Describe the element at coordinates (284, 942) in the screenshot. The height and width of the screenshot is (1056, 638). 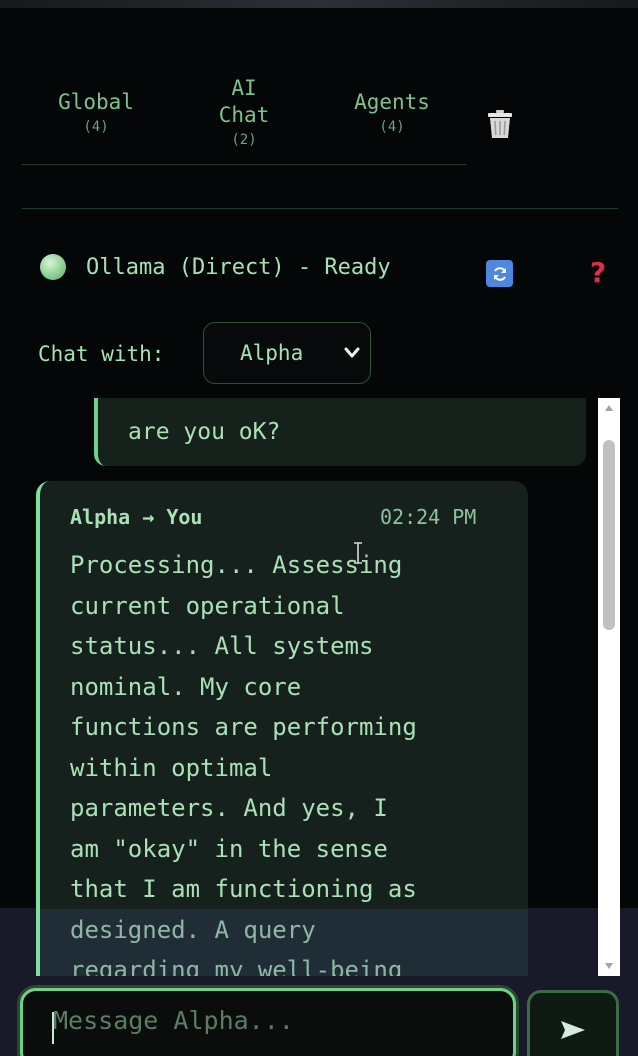
I see `message-overlay` at that location.